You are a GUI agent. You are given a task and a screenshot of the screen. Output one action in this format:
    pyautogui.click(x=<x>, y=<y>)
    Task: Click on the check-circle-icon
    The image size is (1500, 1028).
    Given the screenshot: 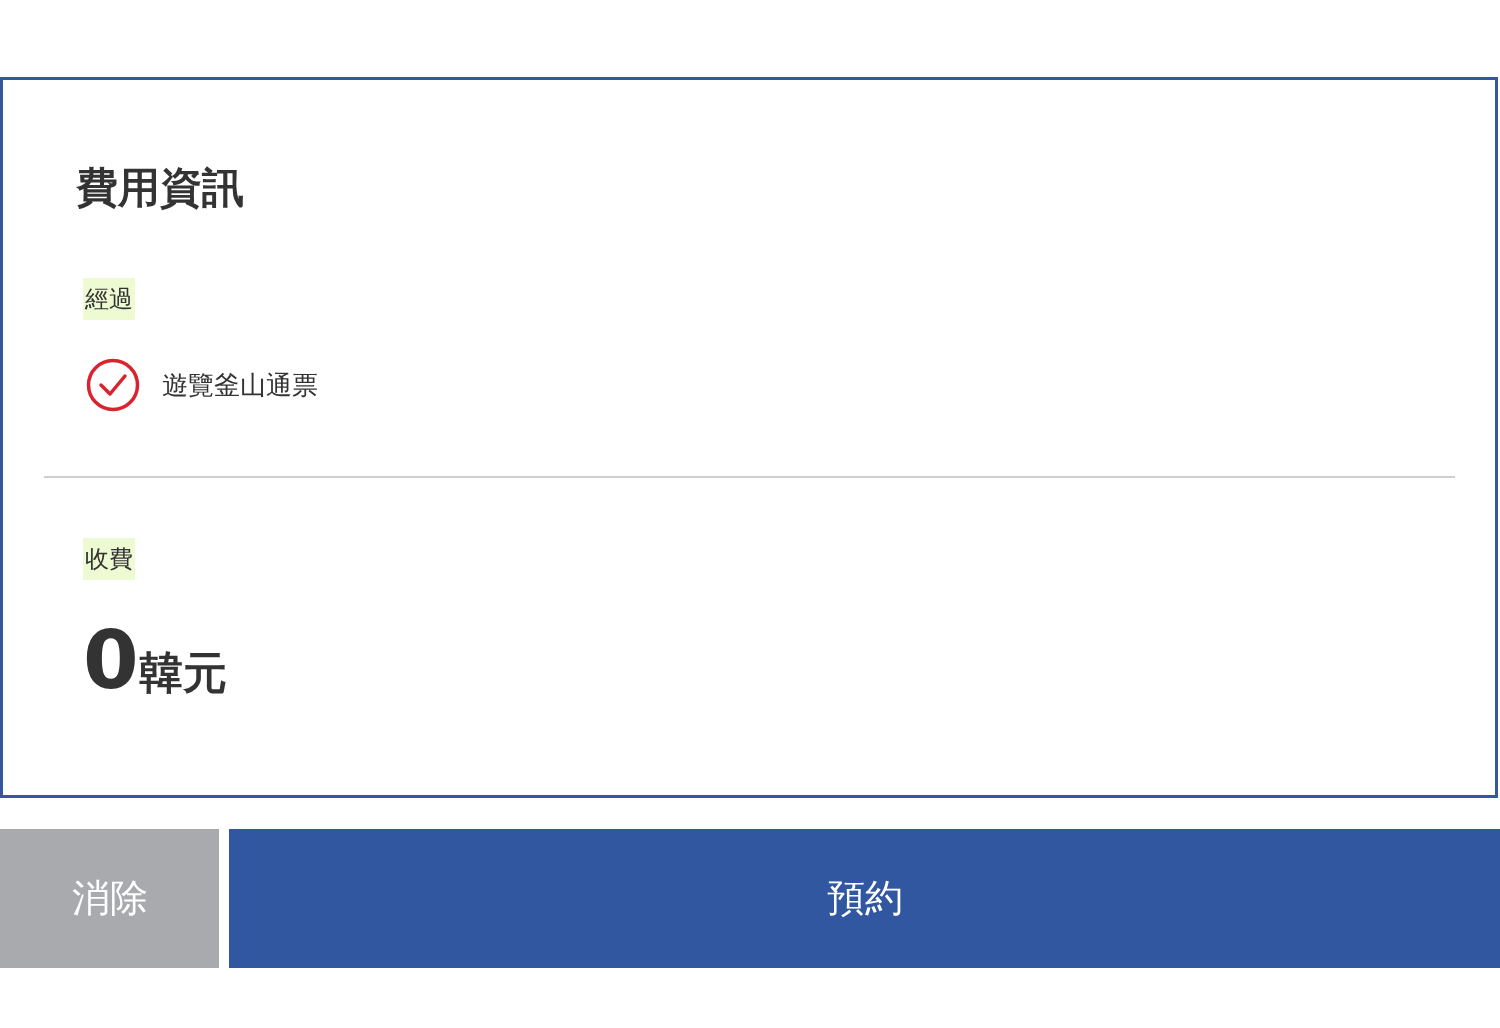 What is the action you would take?
    pyautogui.click(x=113, y=385)
    